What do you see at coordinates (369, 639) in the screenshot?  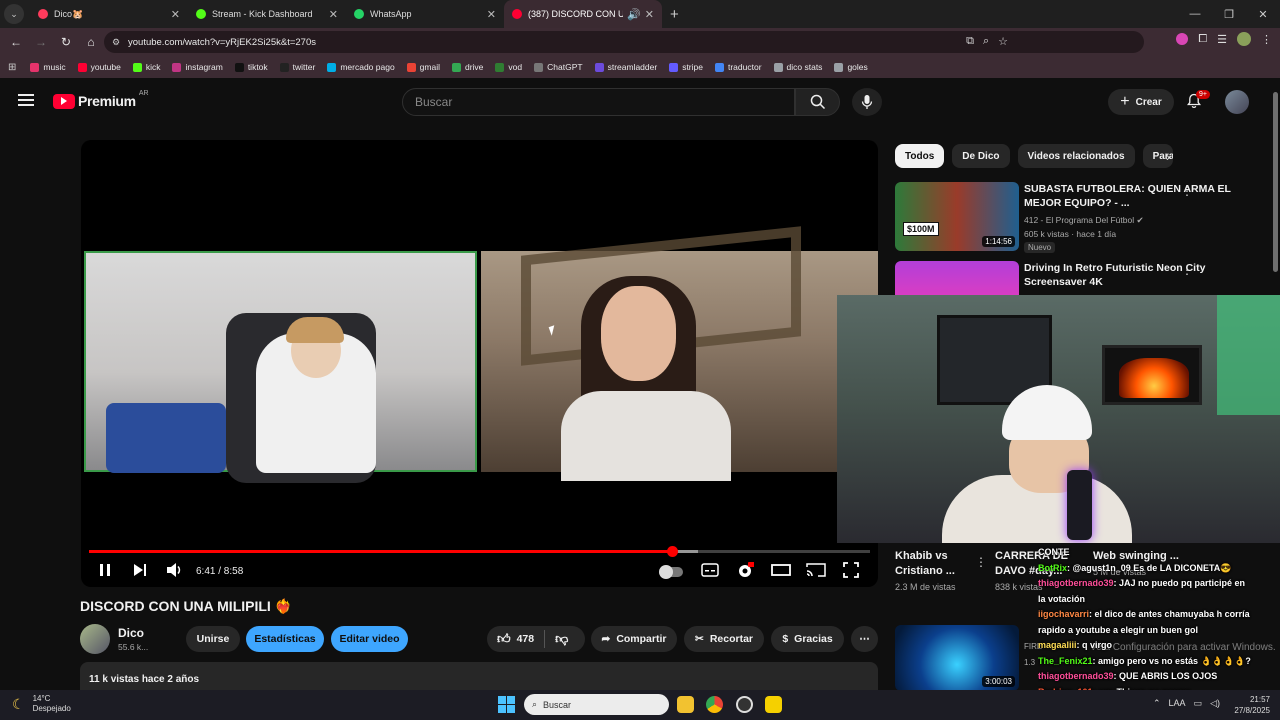 I see `edit-video-button: Editar video` at bounding box center [369, 639].